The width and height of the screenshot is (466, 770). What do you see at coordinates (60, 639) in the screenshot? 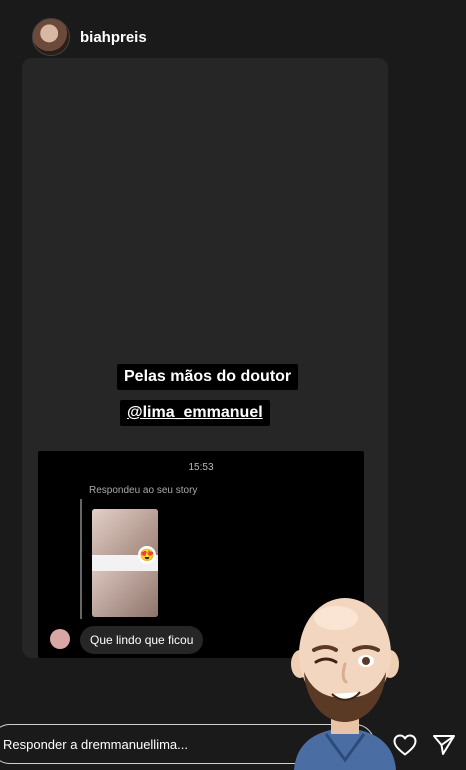
I see `sender-avatar` at bounding box center [60, 639].